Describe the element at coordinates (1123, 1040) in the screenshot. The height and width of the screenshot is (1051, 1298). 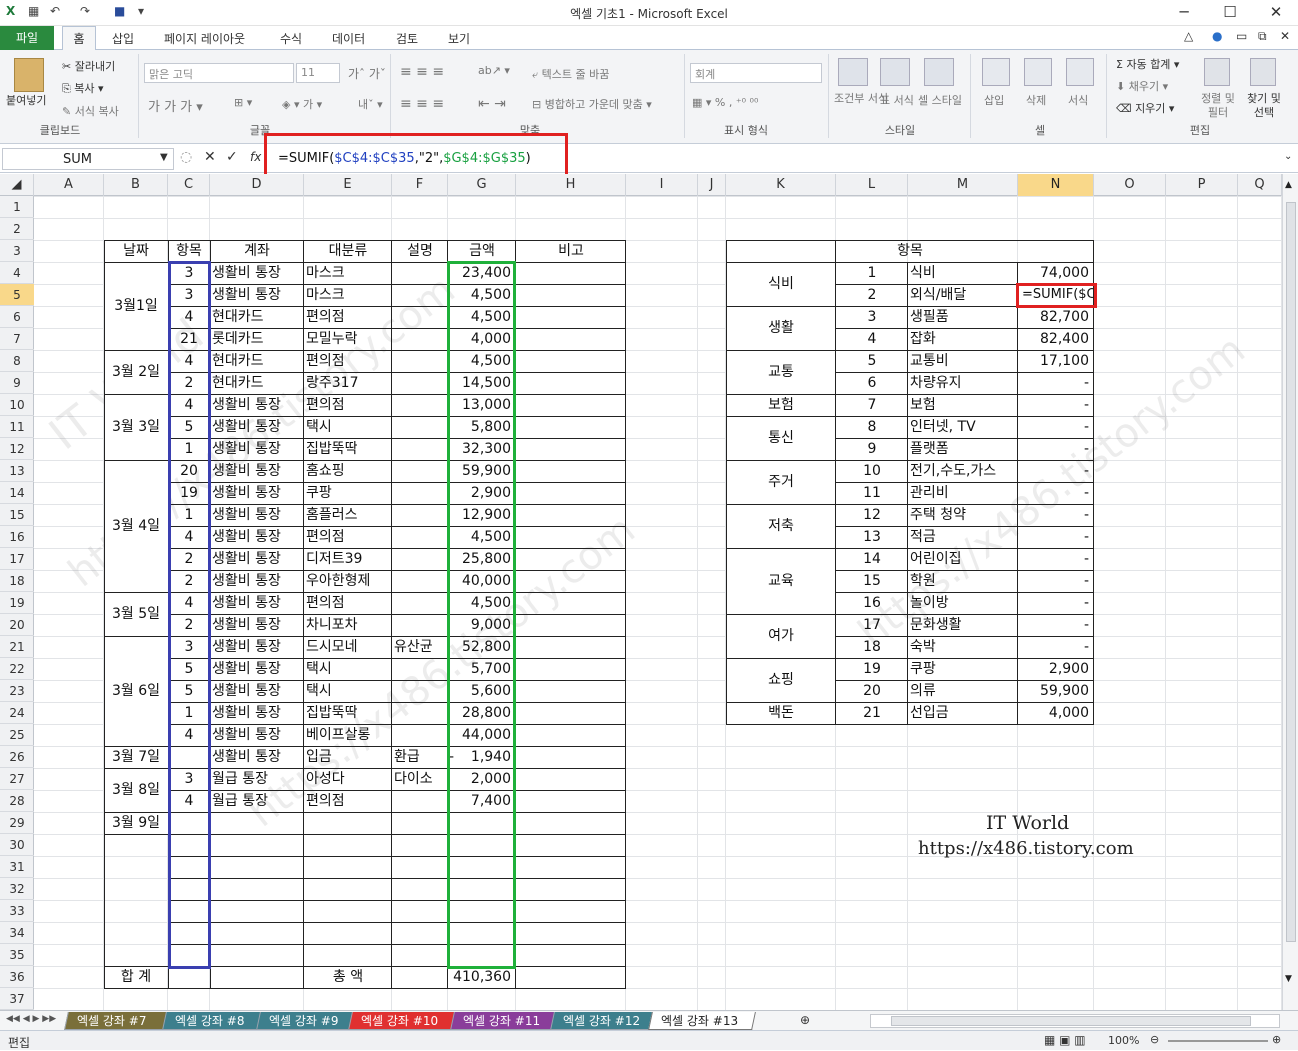
I see `zoom-level: 100%` at that location.